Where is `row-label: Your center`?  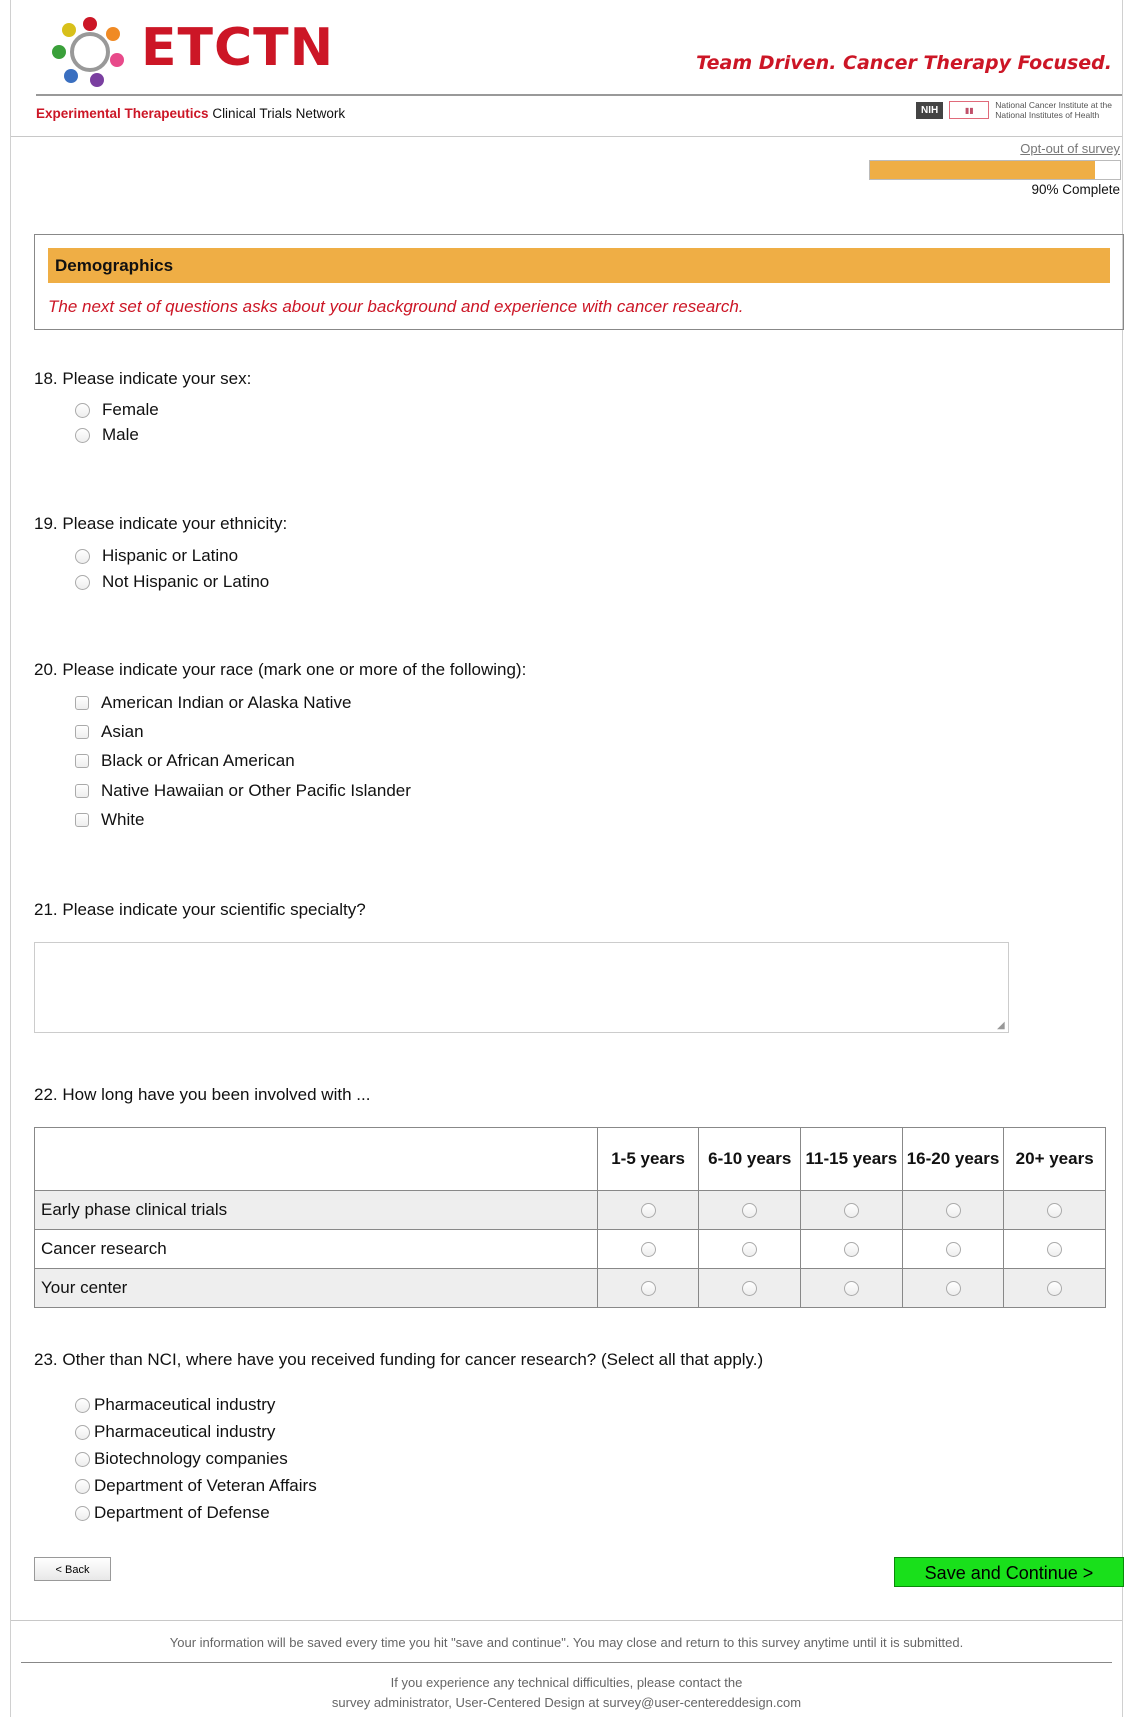 row-label: Your center is located at coordinates (316, 1288).